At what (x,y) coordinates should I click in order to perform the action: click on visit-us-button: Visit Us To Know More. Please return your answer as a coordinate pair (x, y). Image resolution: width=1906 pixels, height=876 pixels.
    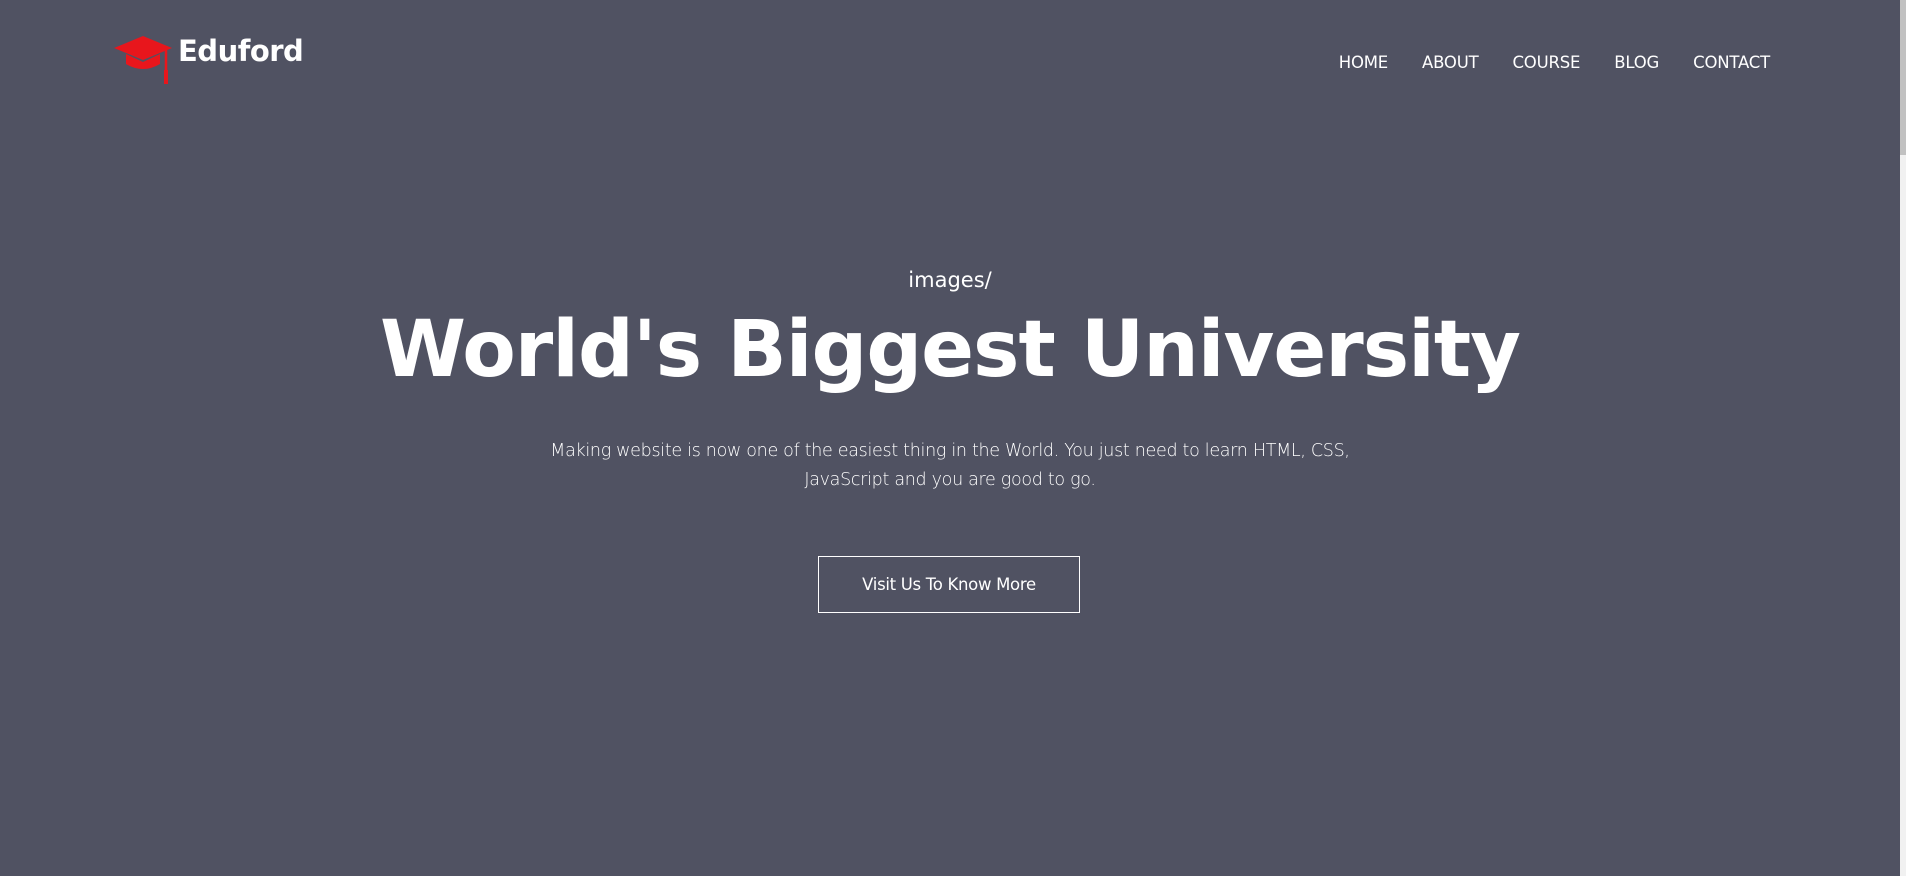
    Looking at the image, I should click on (949, 584).